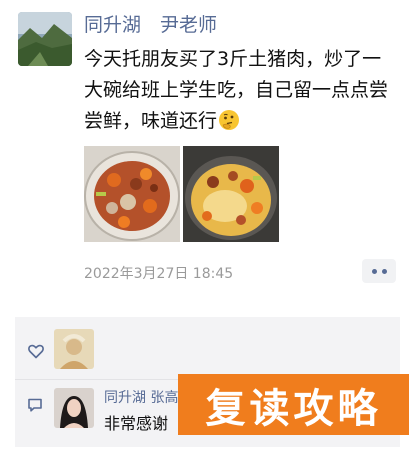 The image size is (410, 460). Describe the element at coordinates (74, 408) in the screenshot. I see `commenter-avatar` at that location.